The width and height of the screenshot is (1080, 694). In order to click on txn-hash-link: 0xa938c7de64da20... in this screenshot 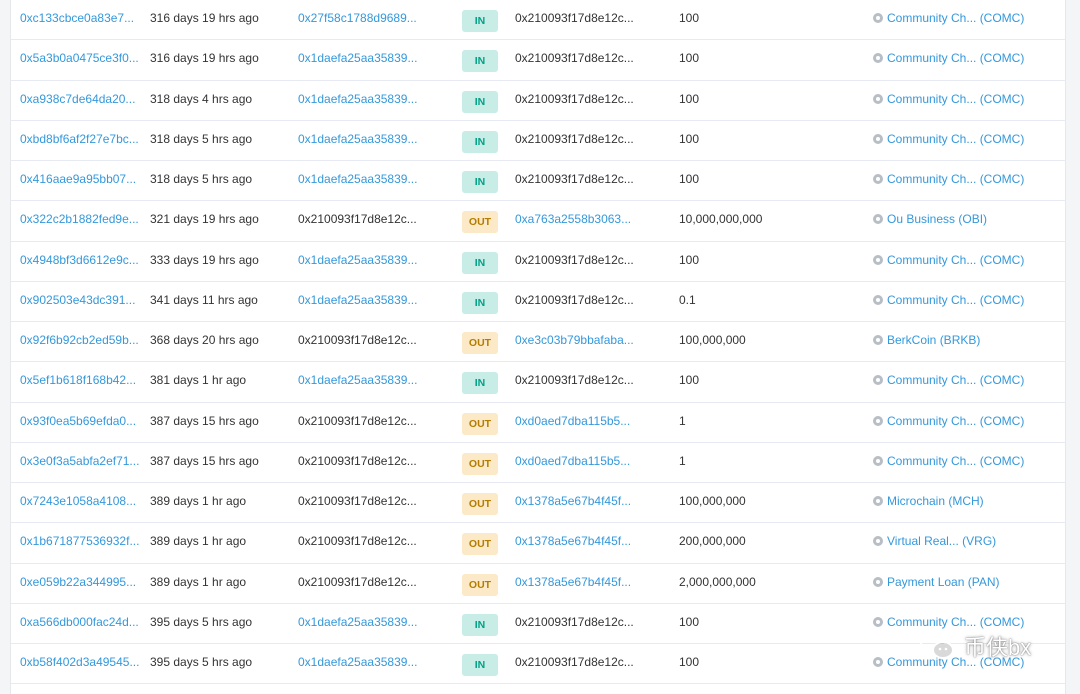, I will do `click(77, 100)`.